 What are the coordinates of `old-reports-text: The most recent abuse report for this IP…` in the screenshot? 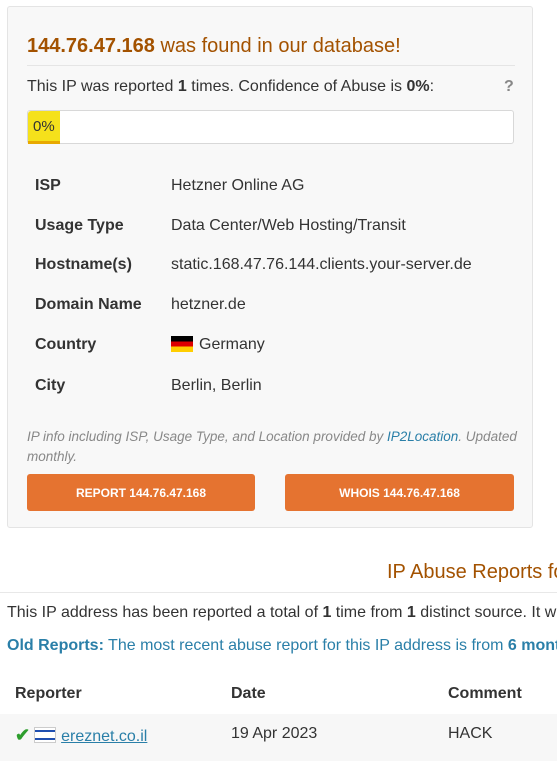 It's located at (305, 645).